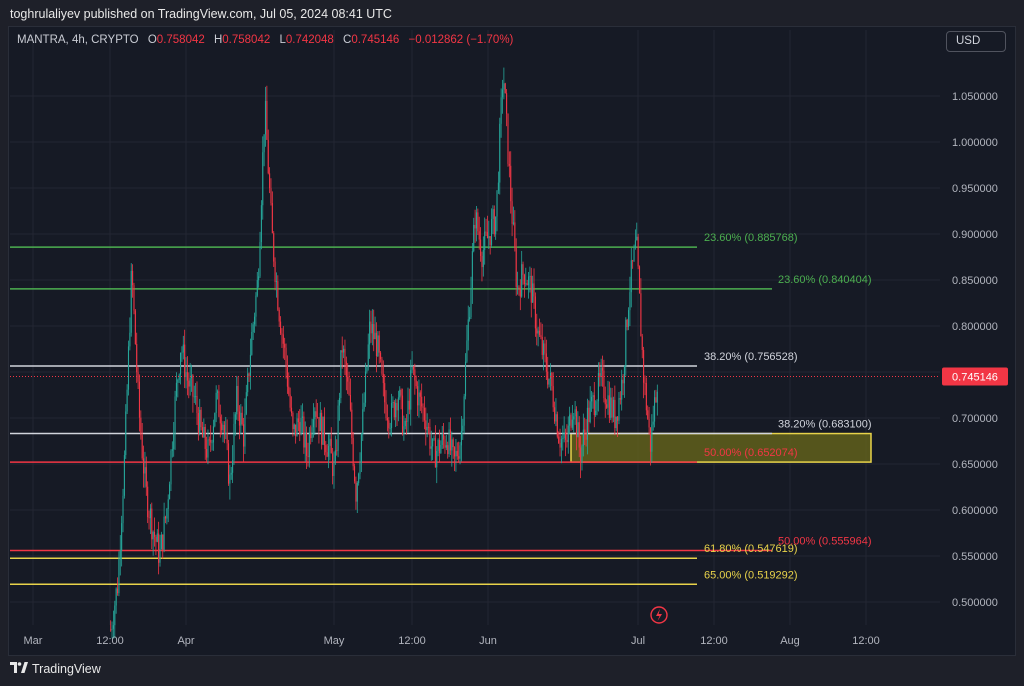 Image resolution: width=1024 pixels, height=686 pixels. What do you see at coordinates (976, 41) in the screenshot?
I see `currency-button: USD` at bounding box center [976, 41].